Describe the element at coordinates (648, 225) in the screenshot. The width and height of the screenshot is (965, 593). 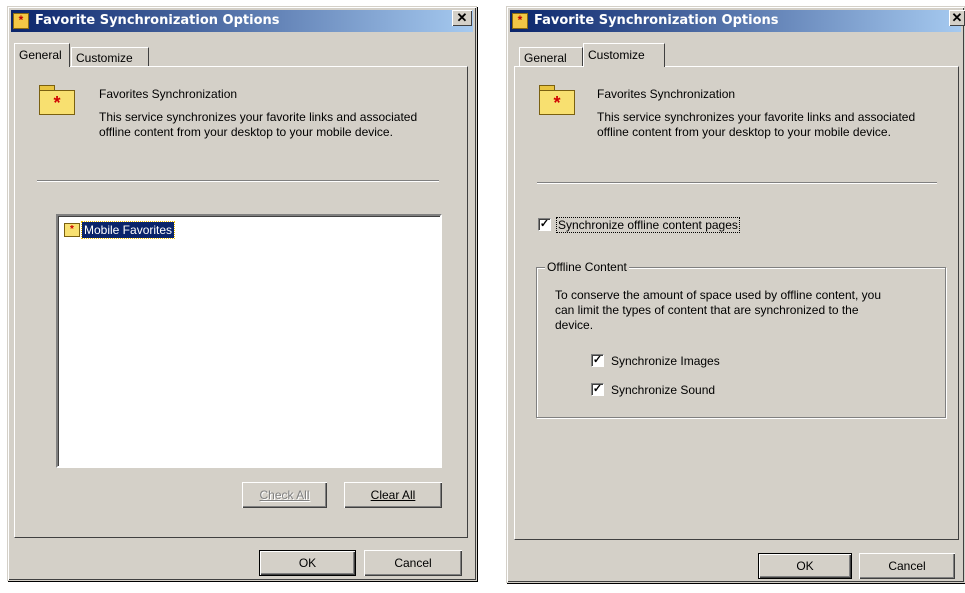
I see `sync-offline-label: Synchronize offline content pages` at that location.